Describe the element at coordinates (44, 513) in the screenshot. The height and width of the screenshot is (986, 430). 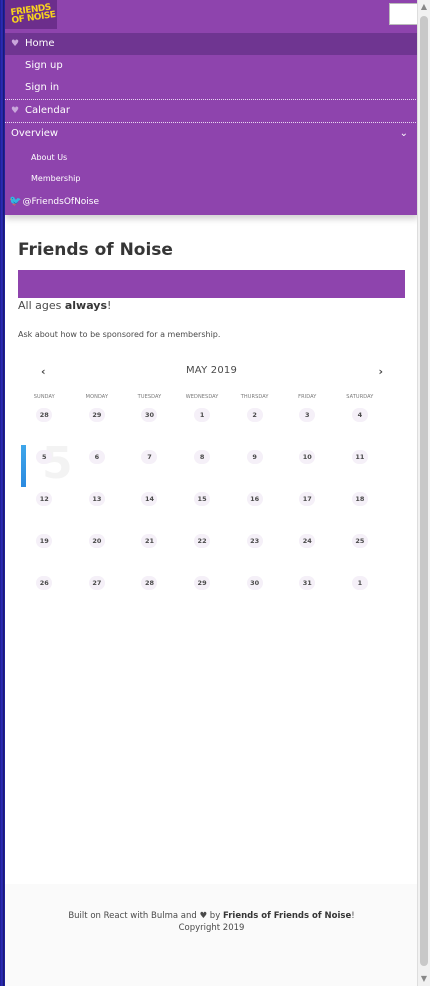
I see `calendar-day: 12` at that location.